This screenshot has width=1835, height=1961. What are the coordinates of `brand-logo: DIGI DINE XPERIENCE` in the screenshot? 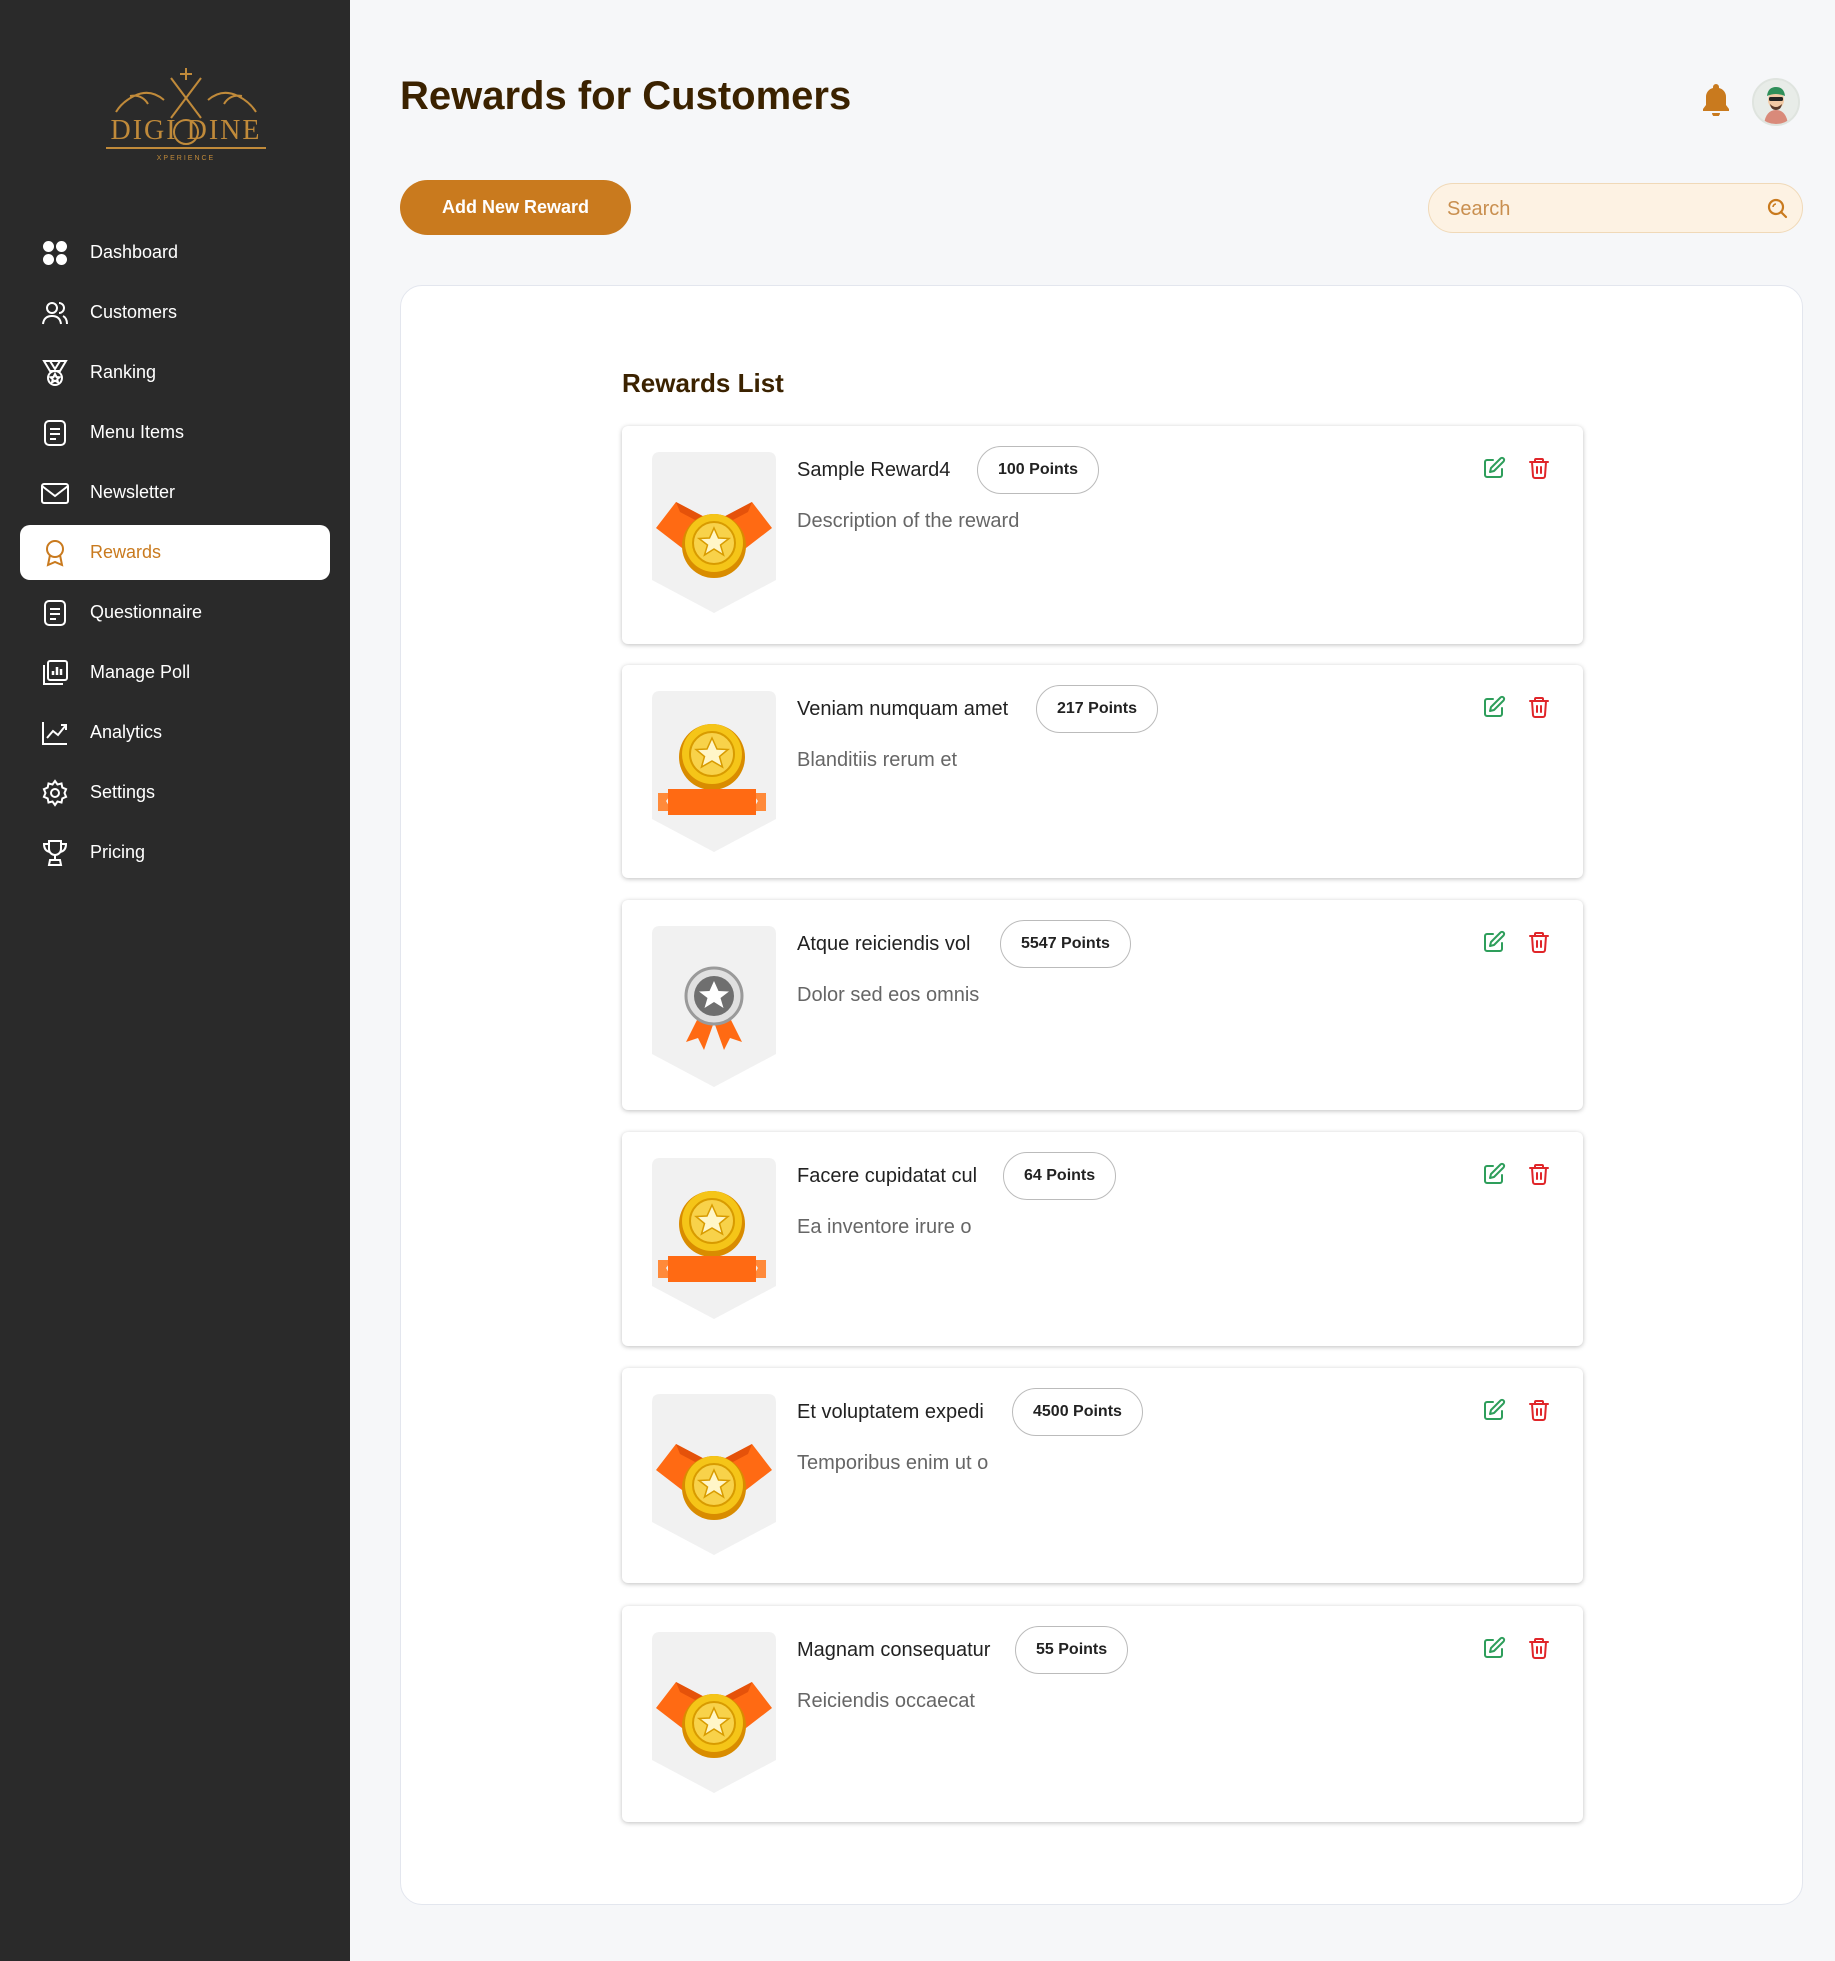 It's located at (186, 112).